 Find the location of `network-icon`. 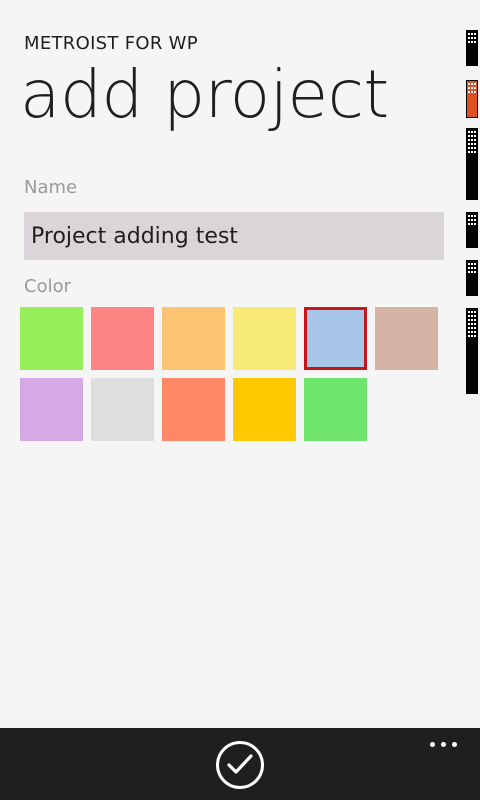

network-icon is located at coordinates (472, 164).